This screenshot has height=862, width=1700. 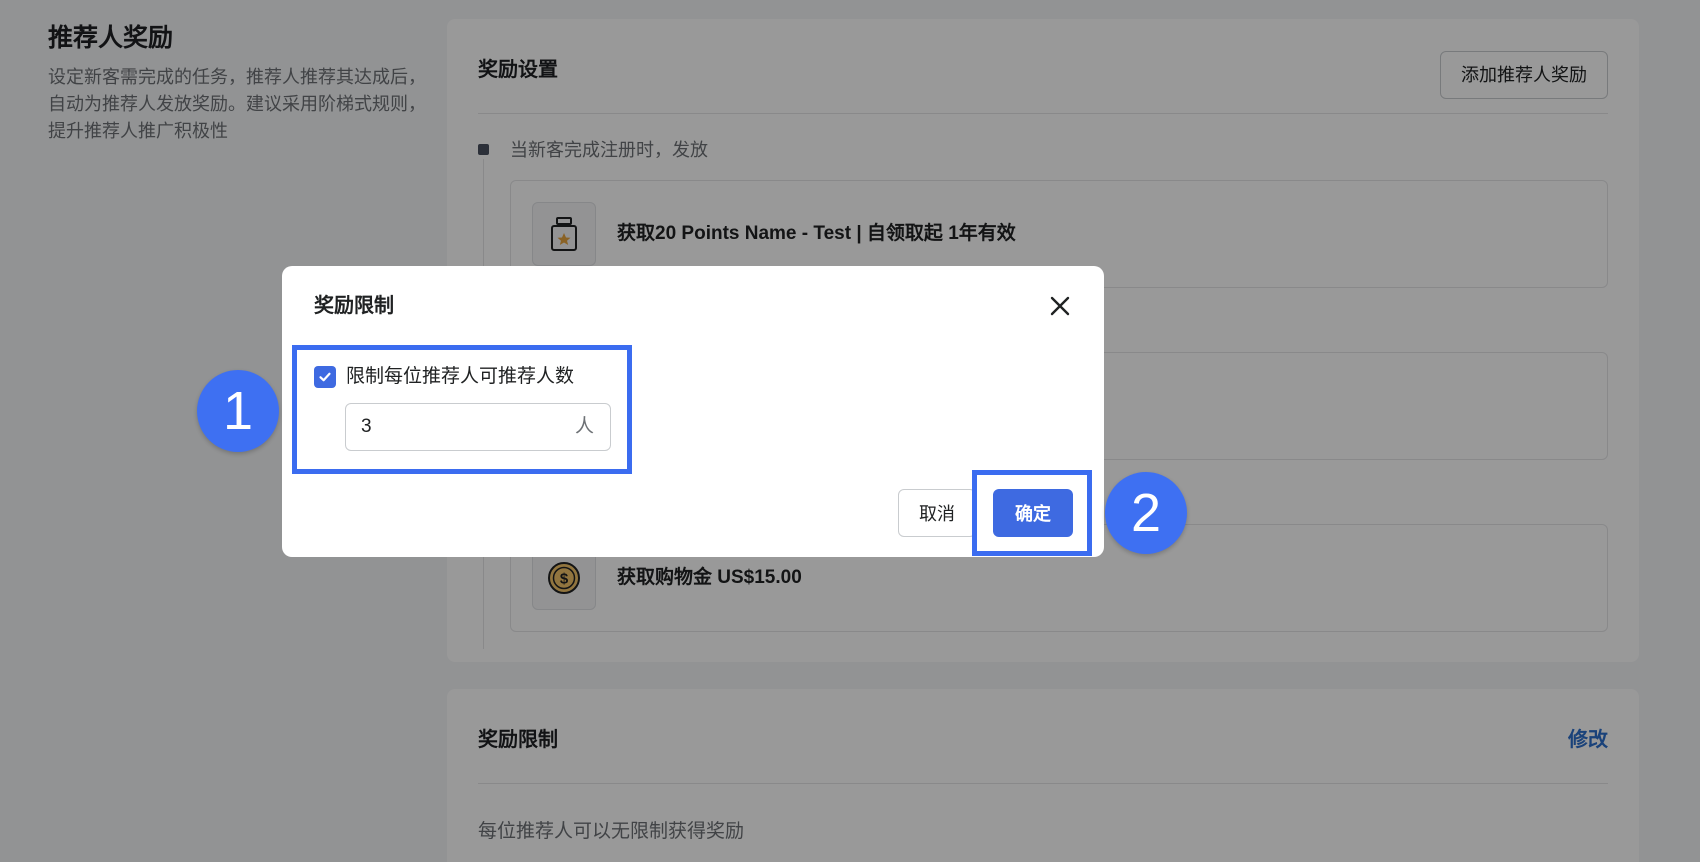 What do you see at coordinates (937, 513) in the screenshot?
I see `cancel-button: 取消` at bounding box center [937, 513].